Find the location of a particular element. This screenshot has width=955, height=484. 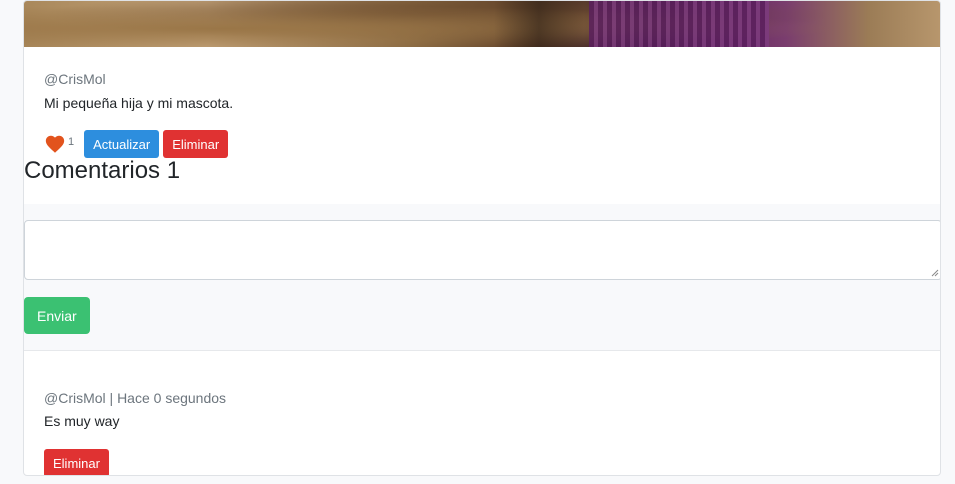

post-photo is located at coordinates (482, 24).